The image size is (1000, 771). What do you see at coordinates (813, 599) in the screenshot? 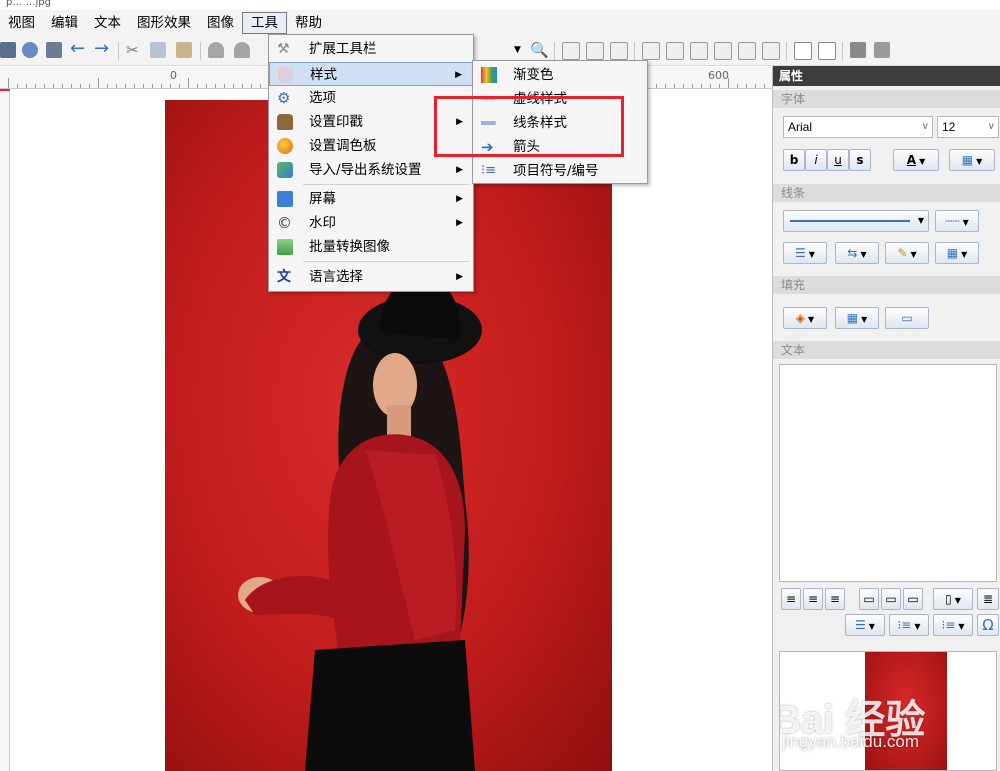
I see `align-center-button: ≡` at bounding box center [813, 599].